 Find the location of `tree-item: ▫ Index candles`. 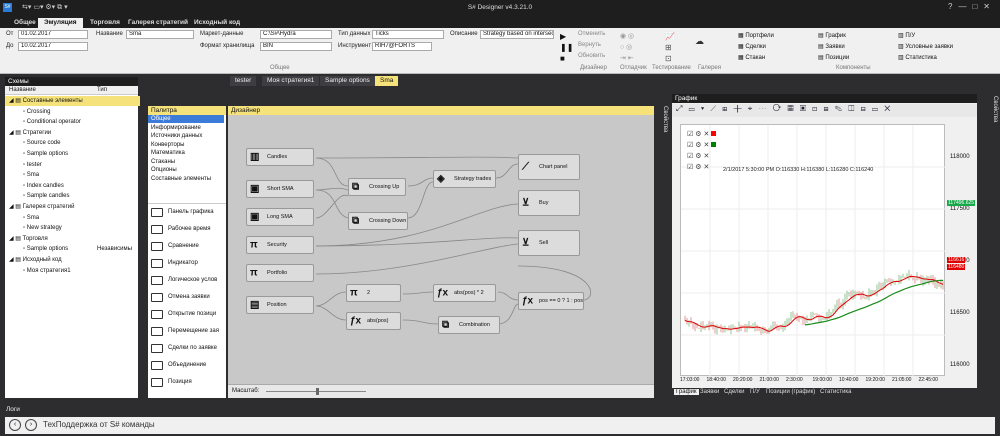

tree-item: ▫ Index candles is located at coordinates (72, 186).